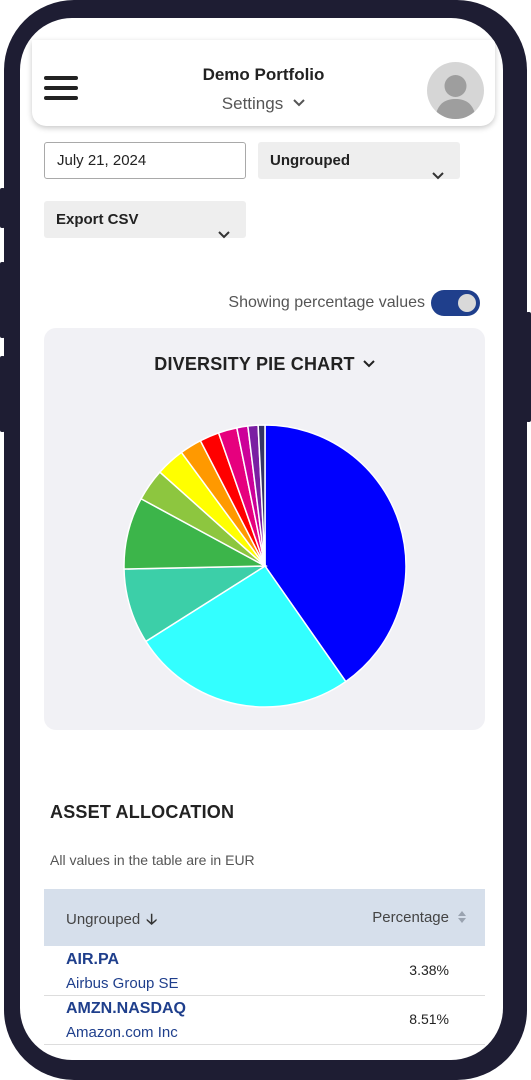  Describe the element at coordinates (145, 220) in the screenshot. I see `export-csv-select: Export CSV` at that location.